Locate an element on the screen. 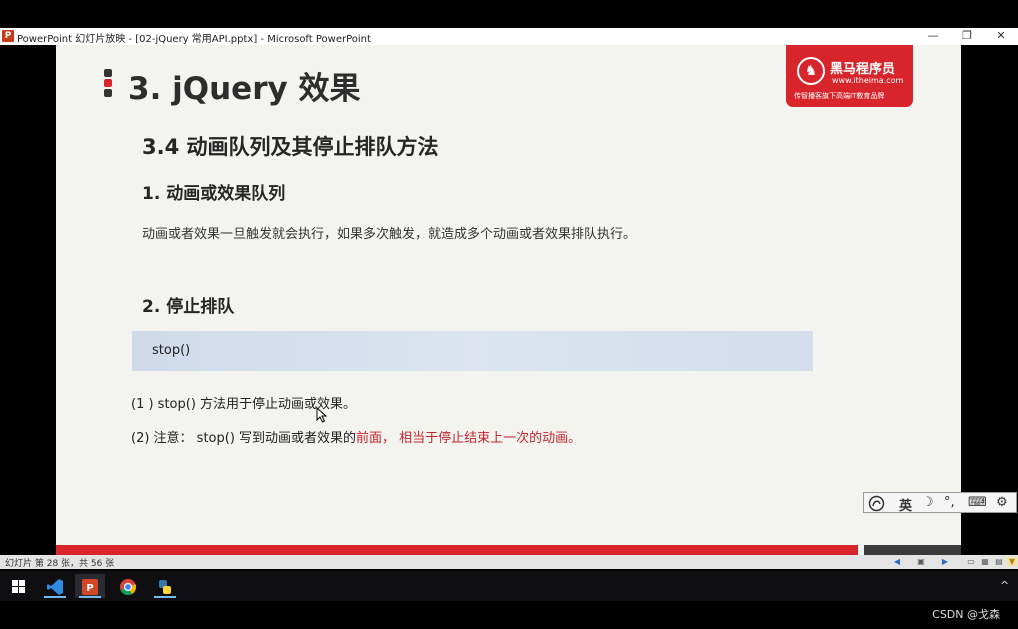  reading-view-icon: ▤ is located at coordinates (999, 561).